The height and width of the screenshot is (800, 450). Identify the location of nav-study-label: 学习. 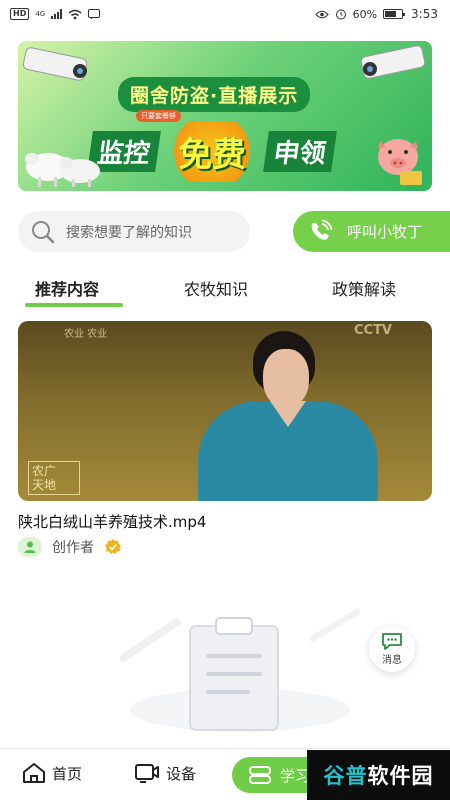
(295, 775).